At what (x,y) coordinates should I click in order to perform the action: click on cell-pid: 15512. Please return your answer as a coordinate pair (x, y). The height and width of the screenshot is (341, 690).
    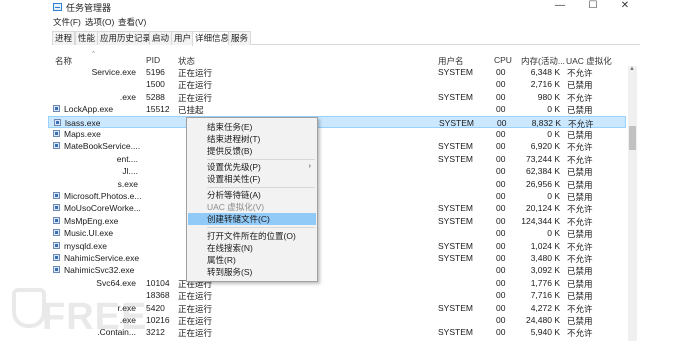
    Looking at the image, I should click on (158, 109).